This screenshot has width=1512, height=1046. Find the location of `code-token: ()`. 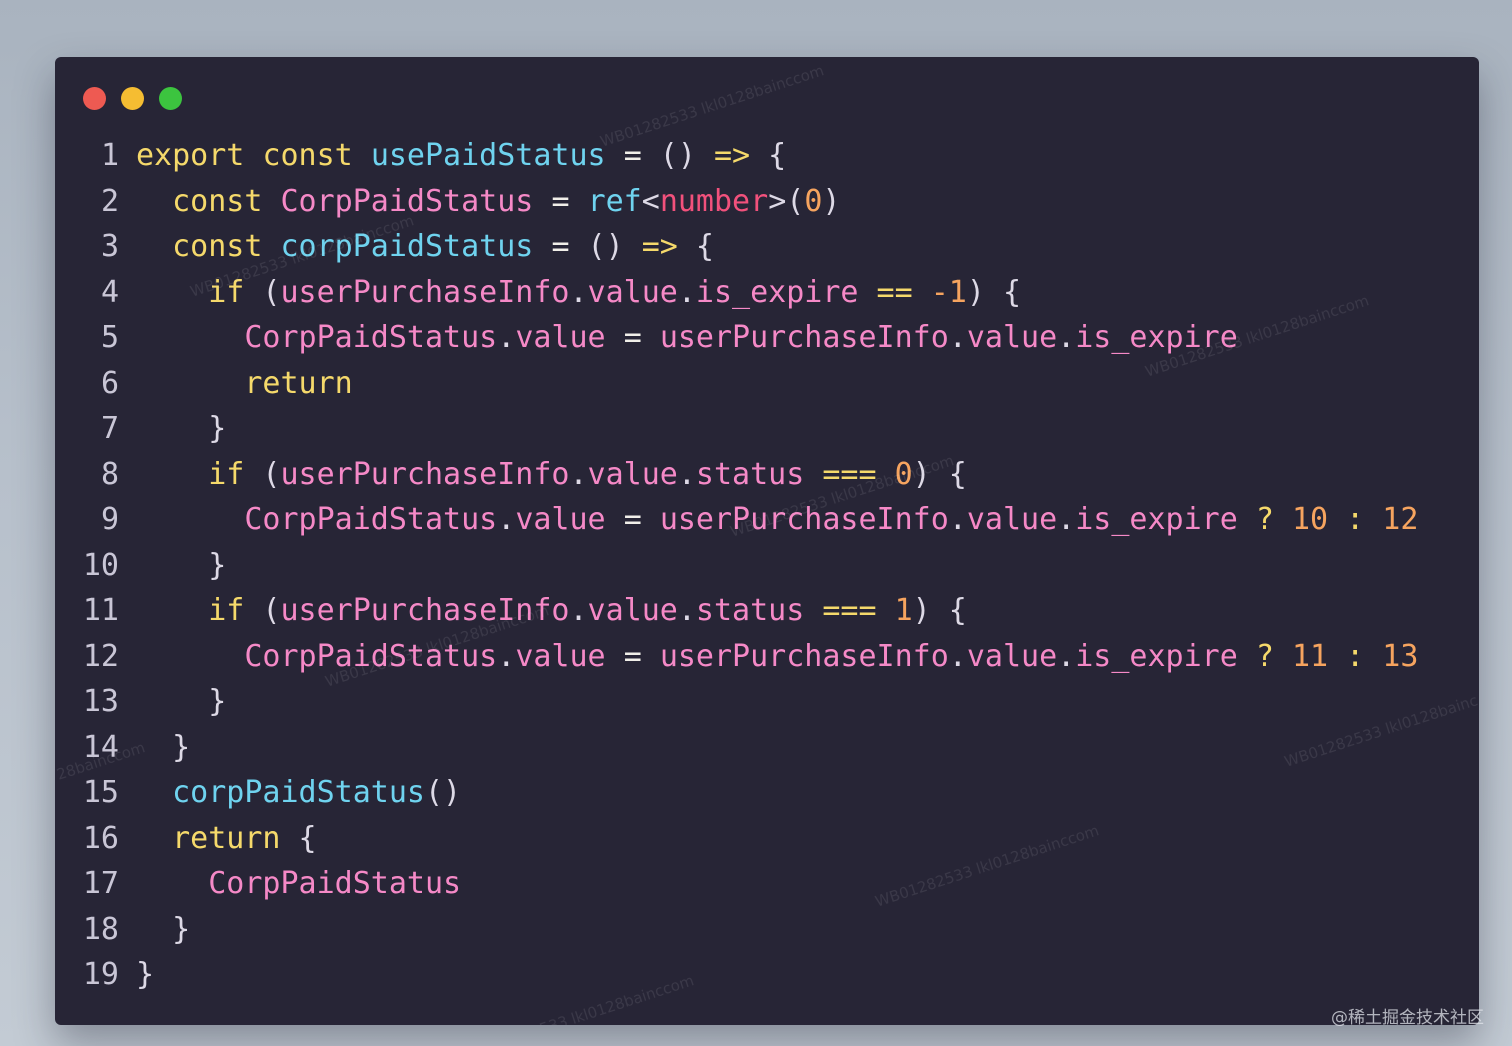

code-token: () is located at coordinates (605, 246).